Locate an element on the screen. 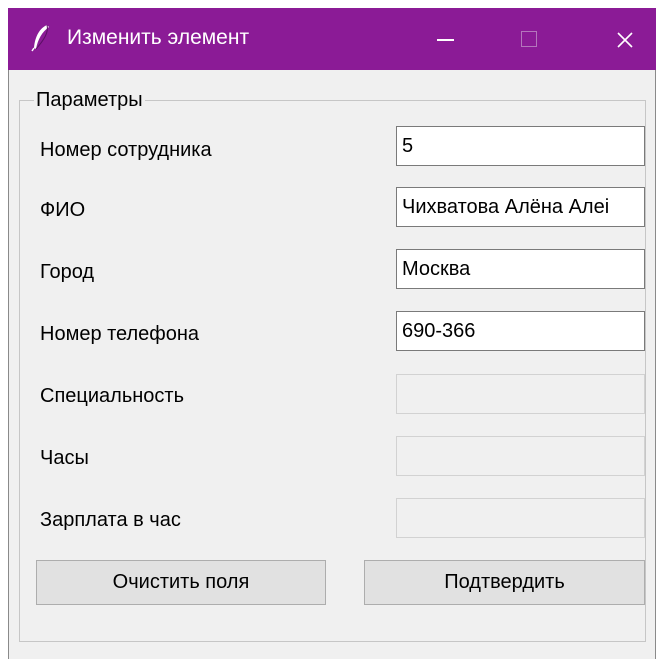 The height and width of the screenshot is (659, 664). minimize-icon is located at coordinates (445, 40).